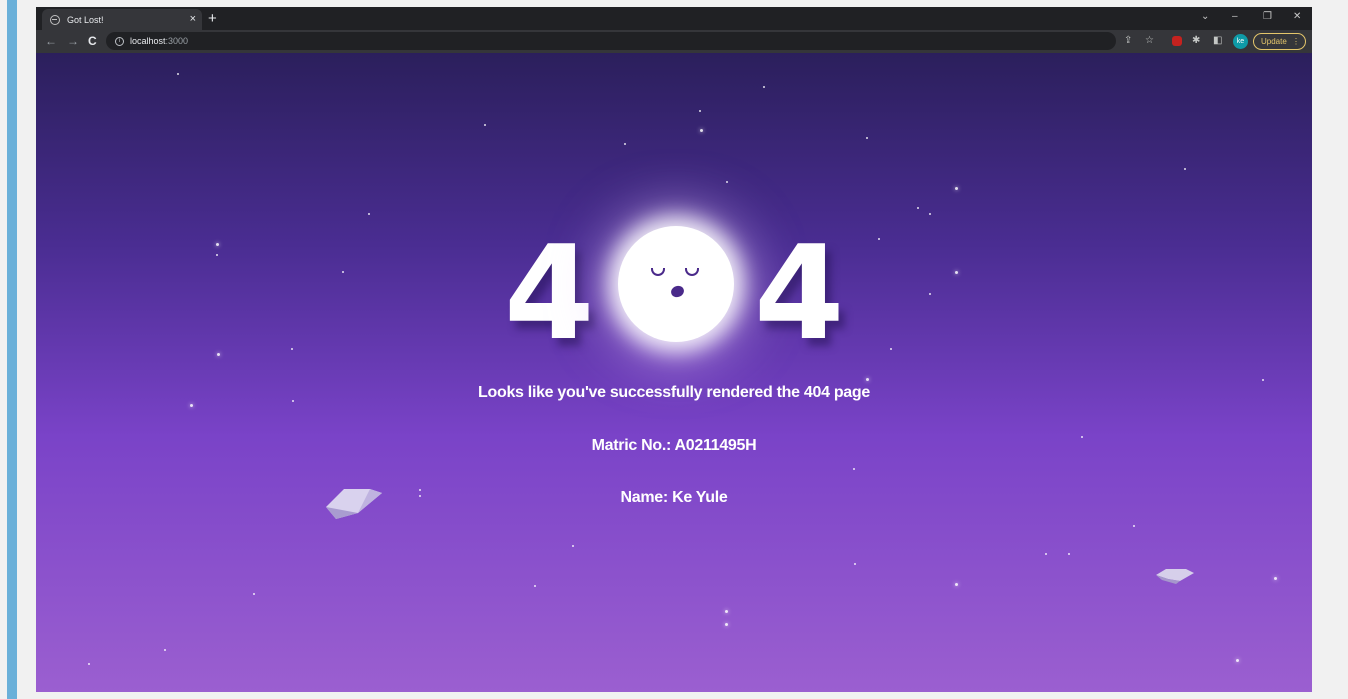 The height and width of the screenshot is (699, 1348). Describe the element at coordinates (73, 41) in the screenshot. I see `forward-arrow-icon: →` at that location.